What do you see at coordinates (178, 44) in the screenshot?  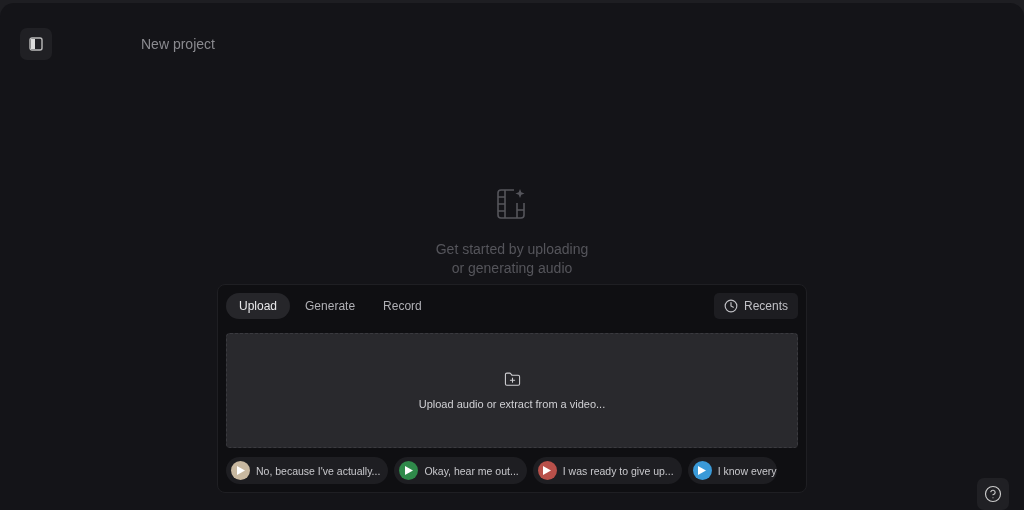 I see `project-title: New project` at bounding box center [178, 44].